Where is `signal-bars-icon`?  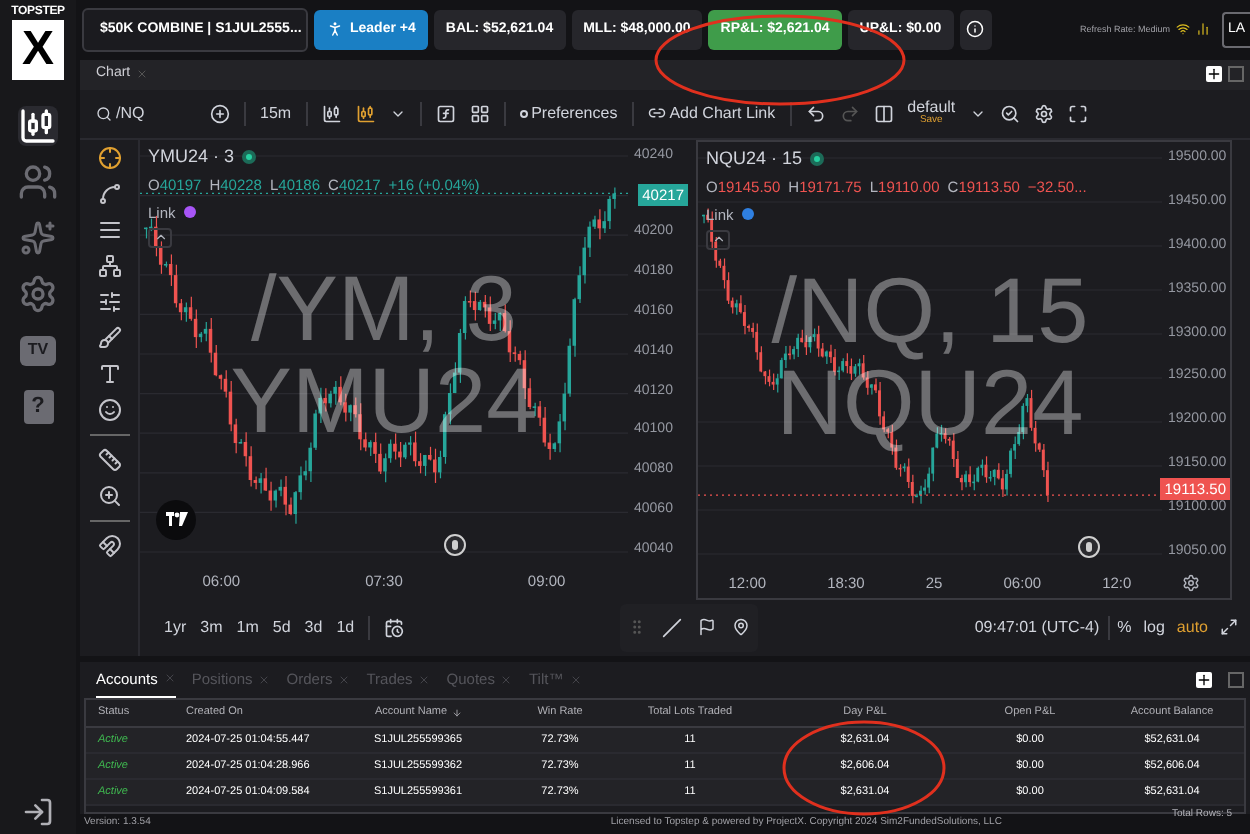 signal-bars-icon is located at coordinates (1203, 29).